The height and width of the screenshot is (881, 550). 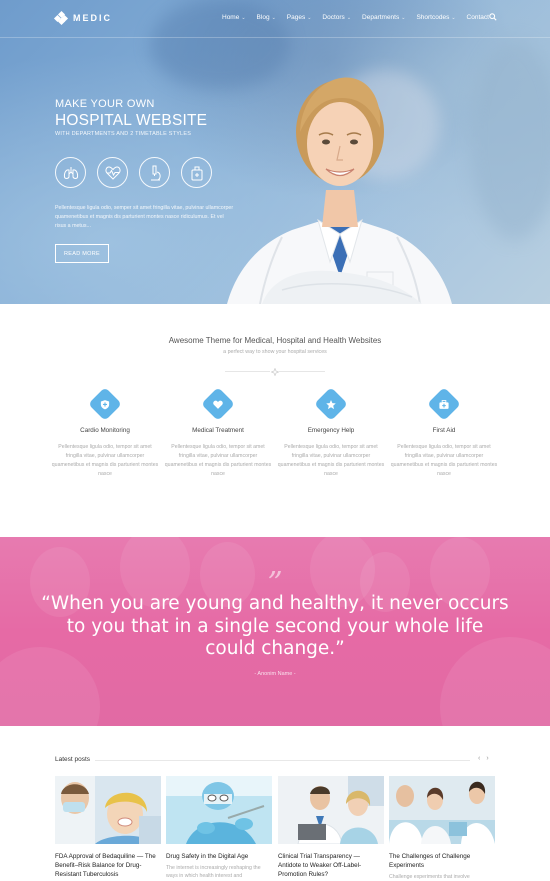 What do you see at coordinates (105, 104) in the screenshot?
I see `hero-line-1: MAKE YOUR OWN` at bounding box center [105, 104].